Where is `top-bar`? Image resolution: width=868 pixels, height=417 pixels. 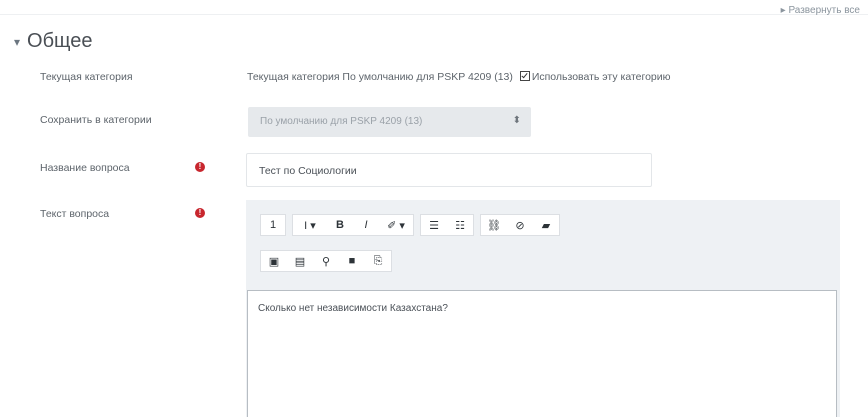
top-bar is located at coordinates (434, 7).